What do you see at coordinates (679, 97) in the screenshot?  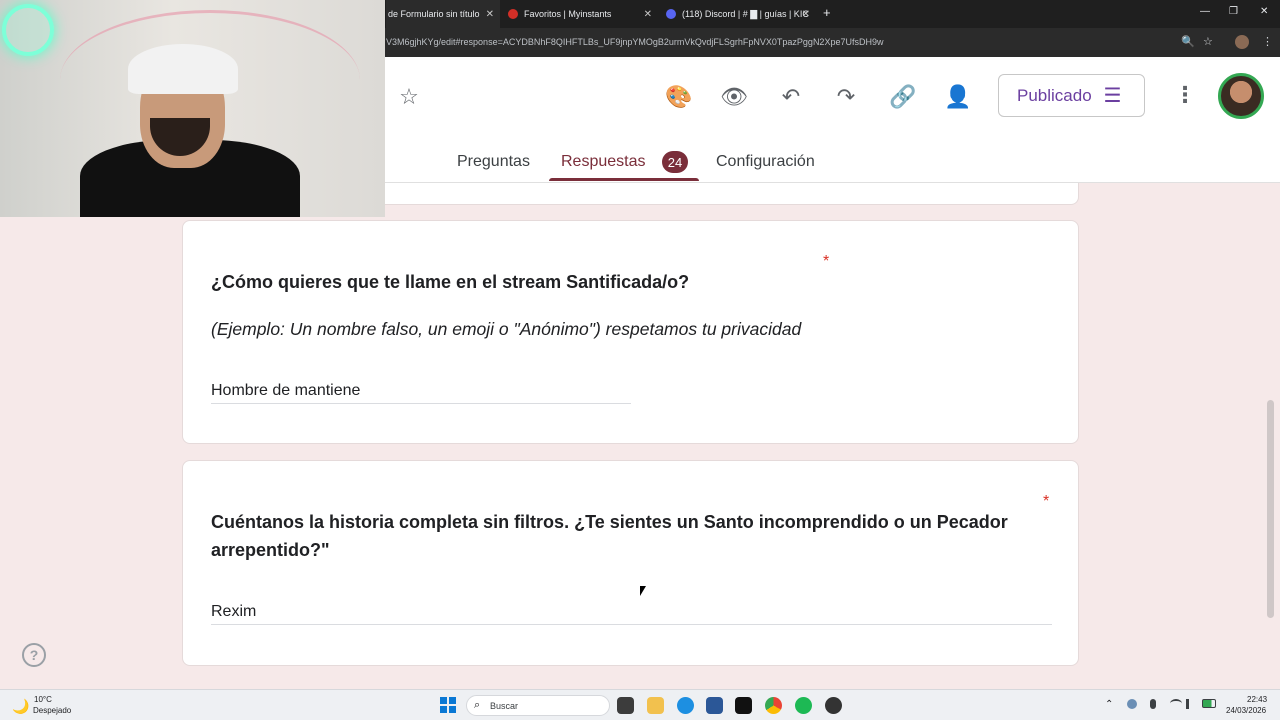 I see `palette-icon: 🎨` at bounding box center [679, 97].